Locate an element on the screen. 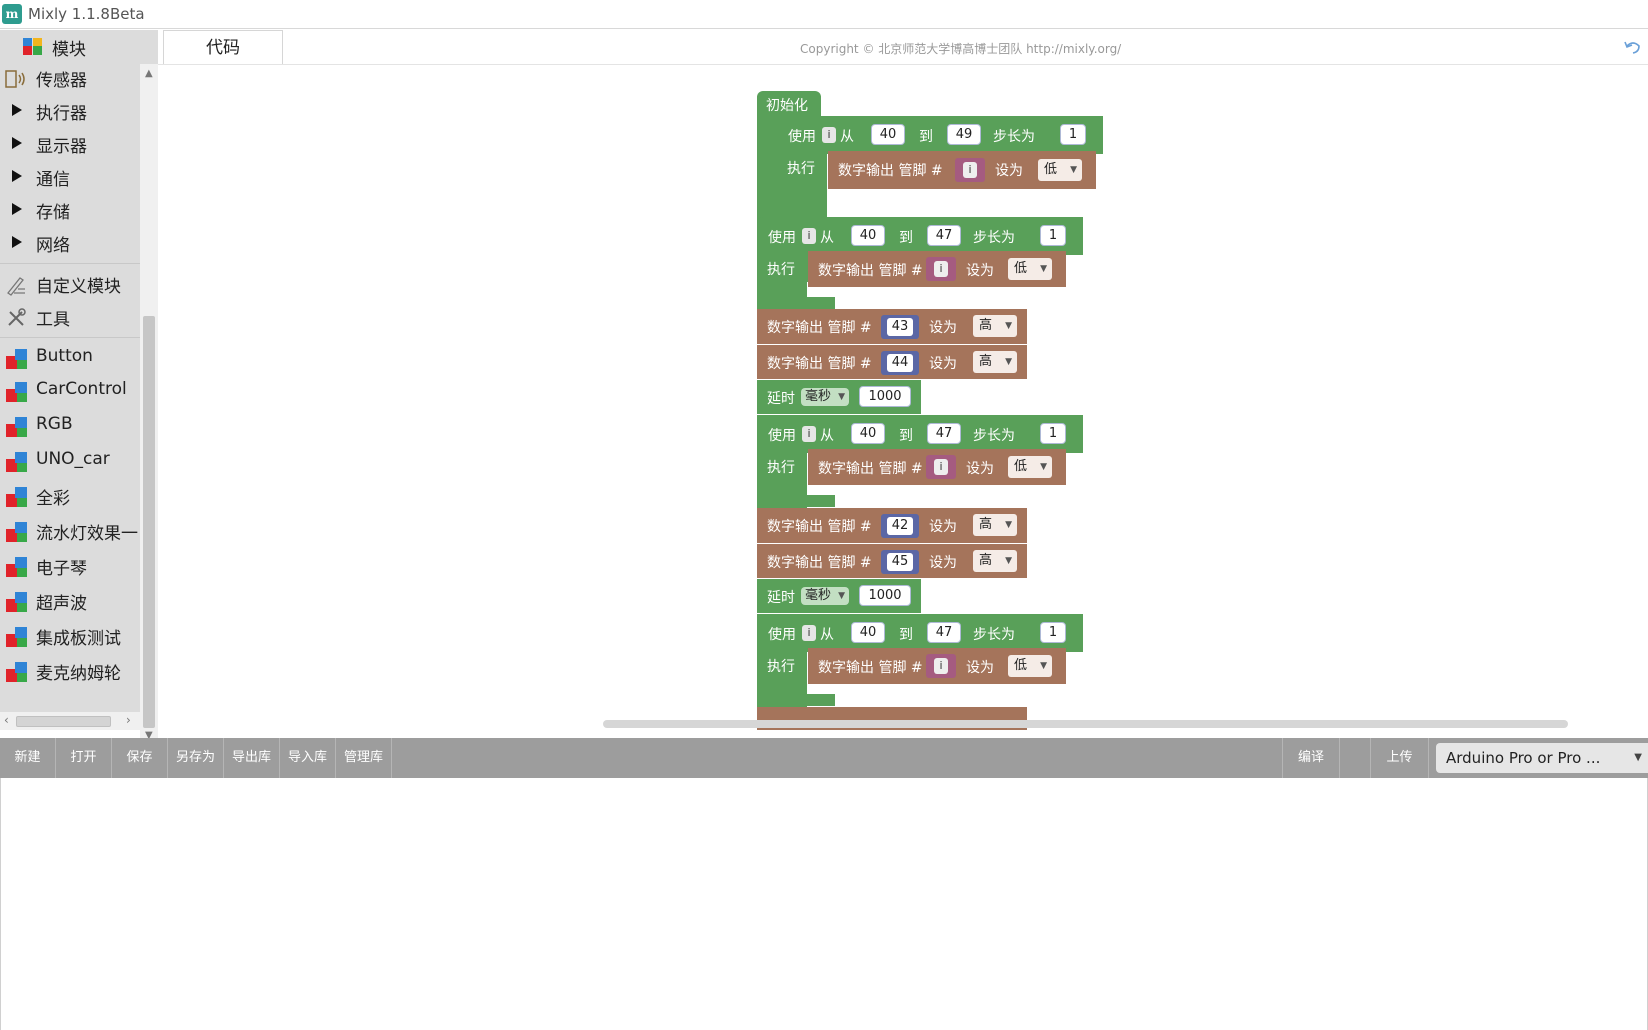 This screenshot has width=1648, height=1030. extension-rgb: RGB is located at coordinates (70, 426).